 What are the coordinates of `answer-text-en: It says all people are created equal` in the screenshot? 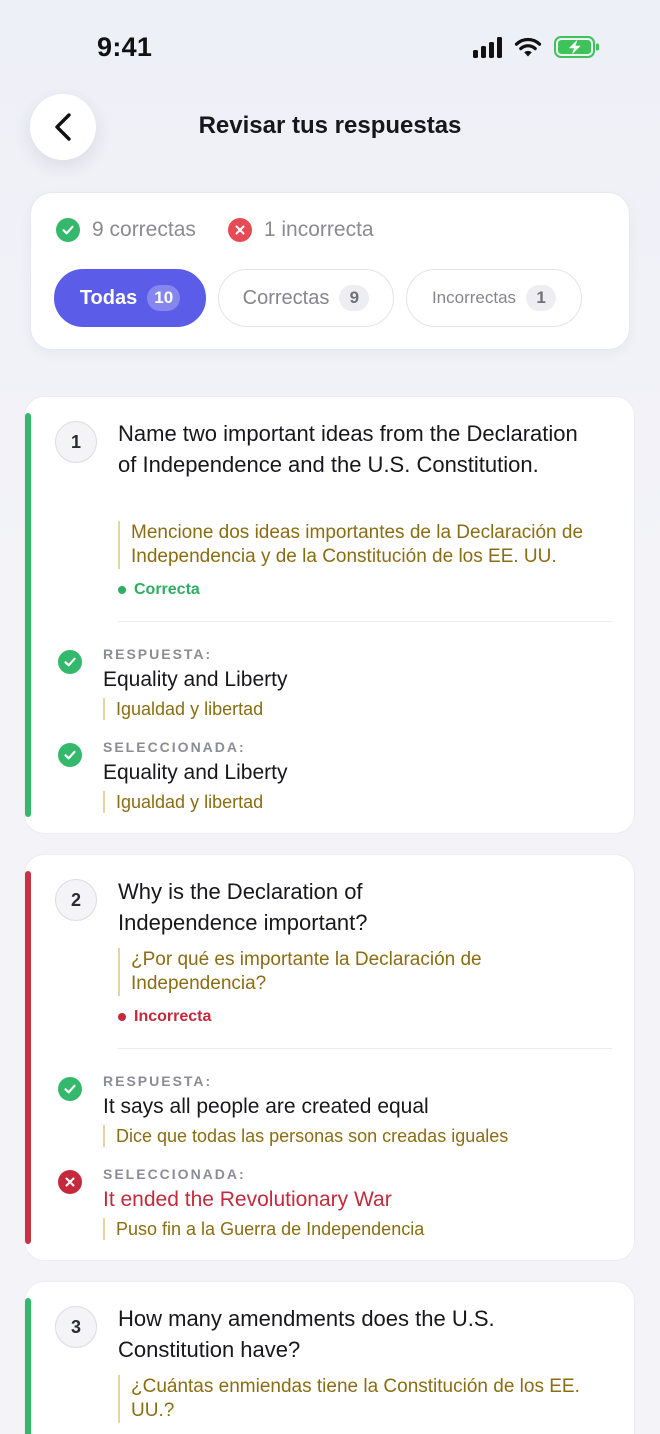 It's located at (266, 1106).